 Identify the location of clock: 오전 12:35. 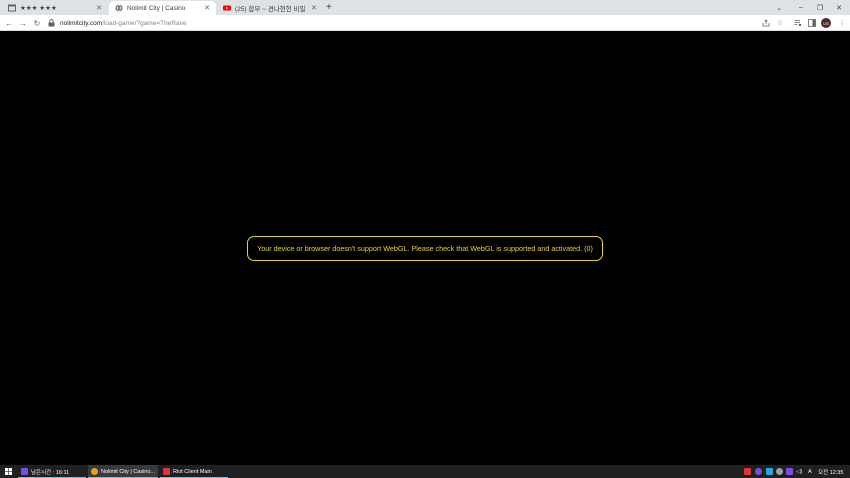
(830, 471).